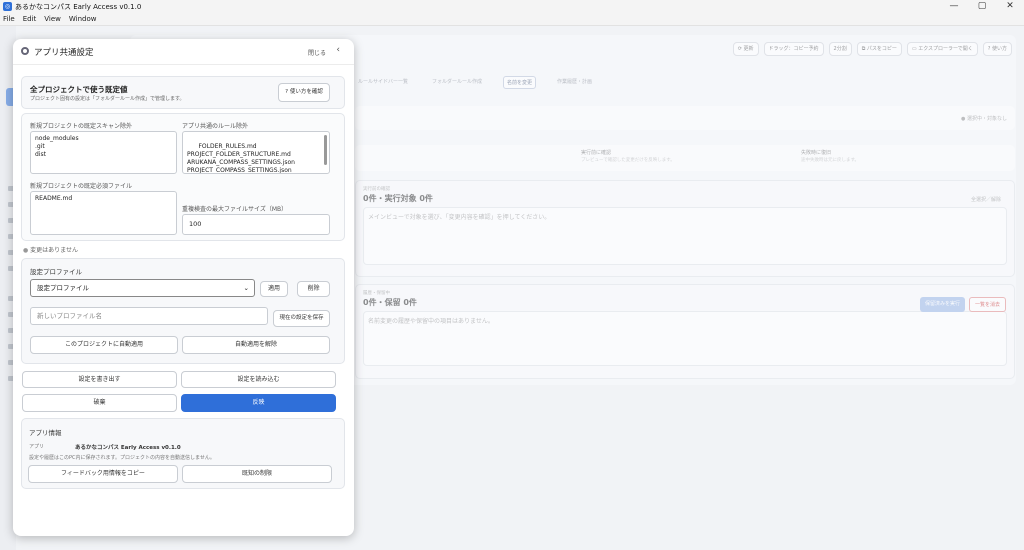 Image resolution: width=1024 pixels, height=550 pixels. What do you see at coordinates (149, 316) in the screenshot?
I see `new-profile-name-input: 新しいプロファイル名` at bounding box center [149, 316].